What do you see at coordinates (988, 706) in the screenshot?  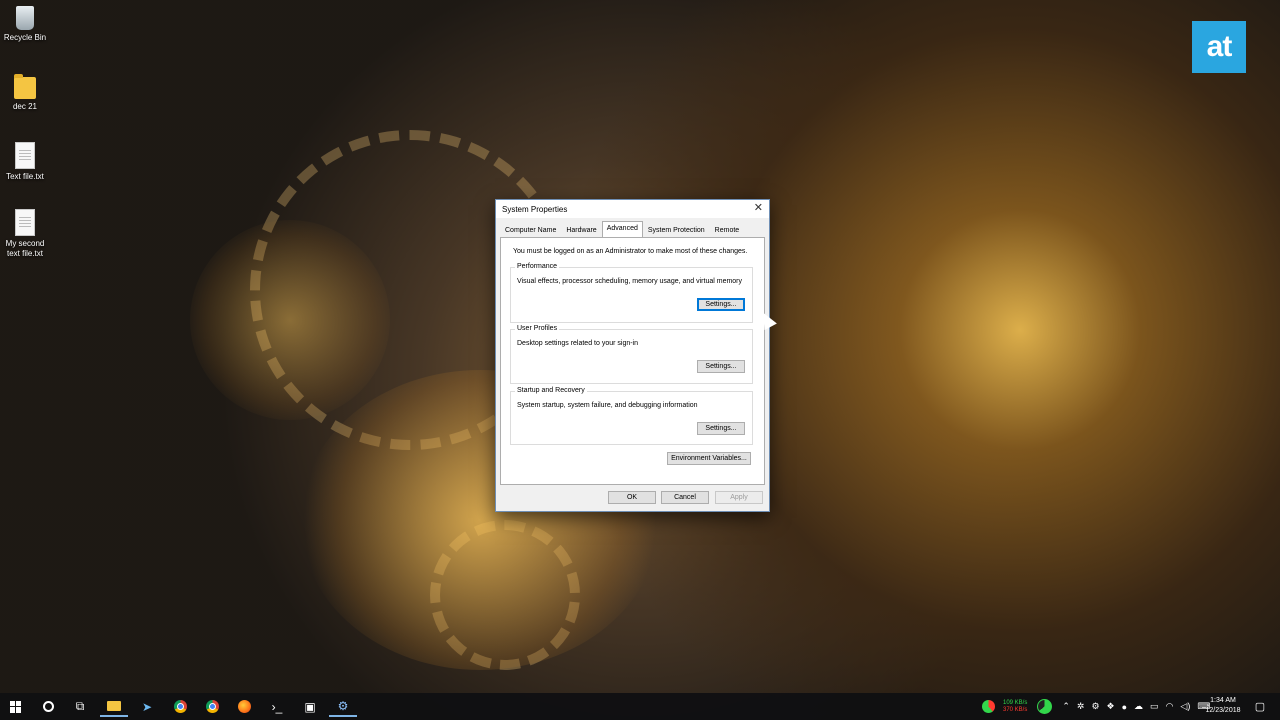 I see `cpu-meter-icon` at bounding box center [988, 706].